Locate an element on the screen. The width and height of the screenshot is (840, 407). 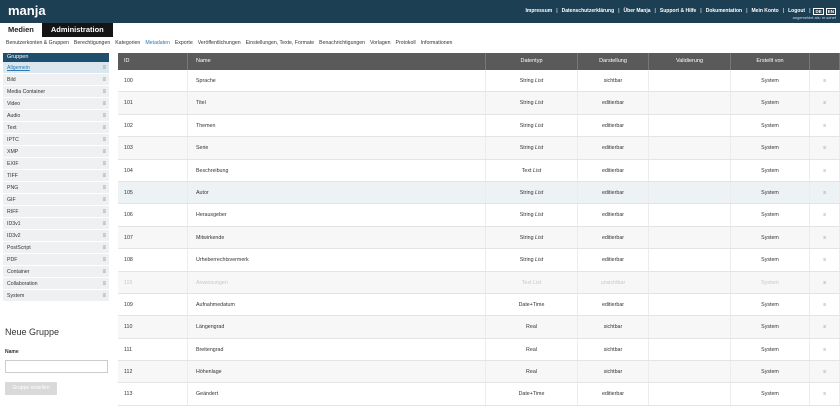
sidebar-item-riff: RIFF ≡ is located at coordinates (56, 212).